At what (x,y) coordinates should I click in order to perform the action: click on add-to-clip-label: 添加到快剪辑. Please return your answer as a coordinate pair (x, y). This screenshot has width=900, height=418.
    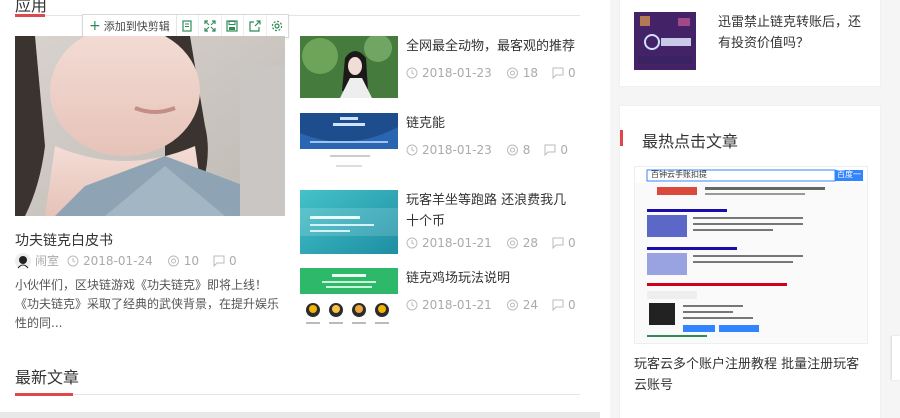
    Looking at the image, I should click on (136, 26).